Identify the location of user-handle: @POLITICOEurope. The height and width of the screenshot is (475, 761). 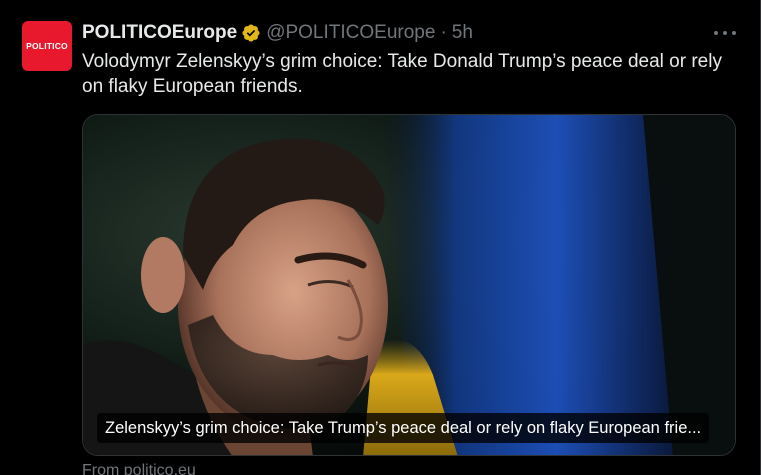
(350, 33).